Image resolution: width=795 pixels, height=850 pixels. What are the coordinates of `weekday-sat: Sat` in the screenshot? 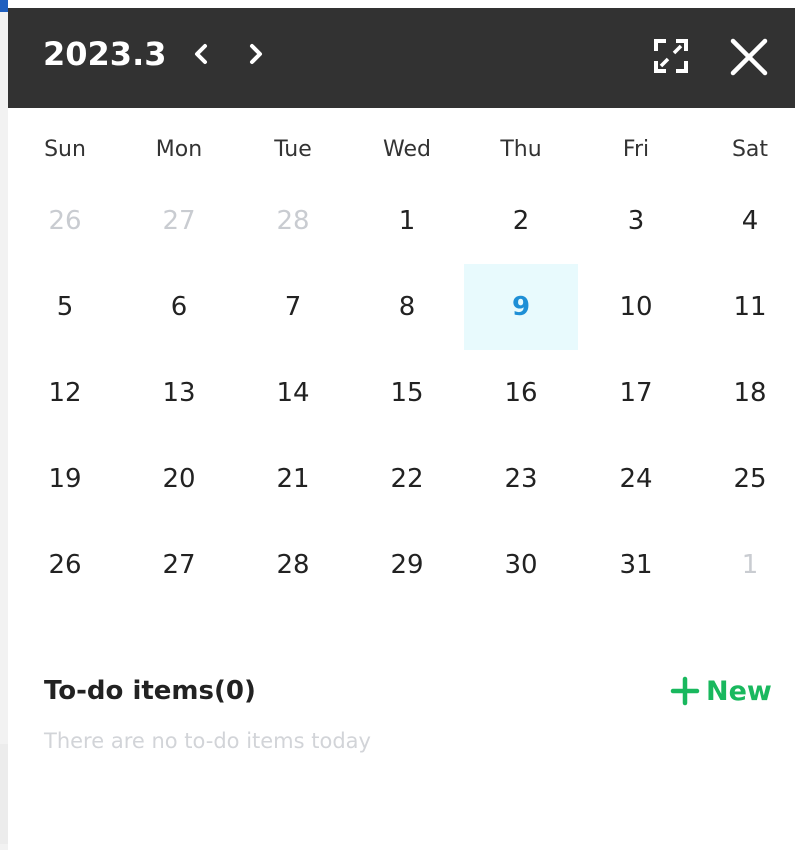 It's located at (750, 149).